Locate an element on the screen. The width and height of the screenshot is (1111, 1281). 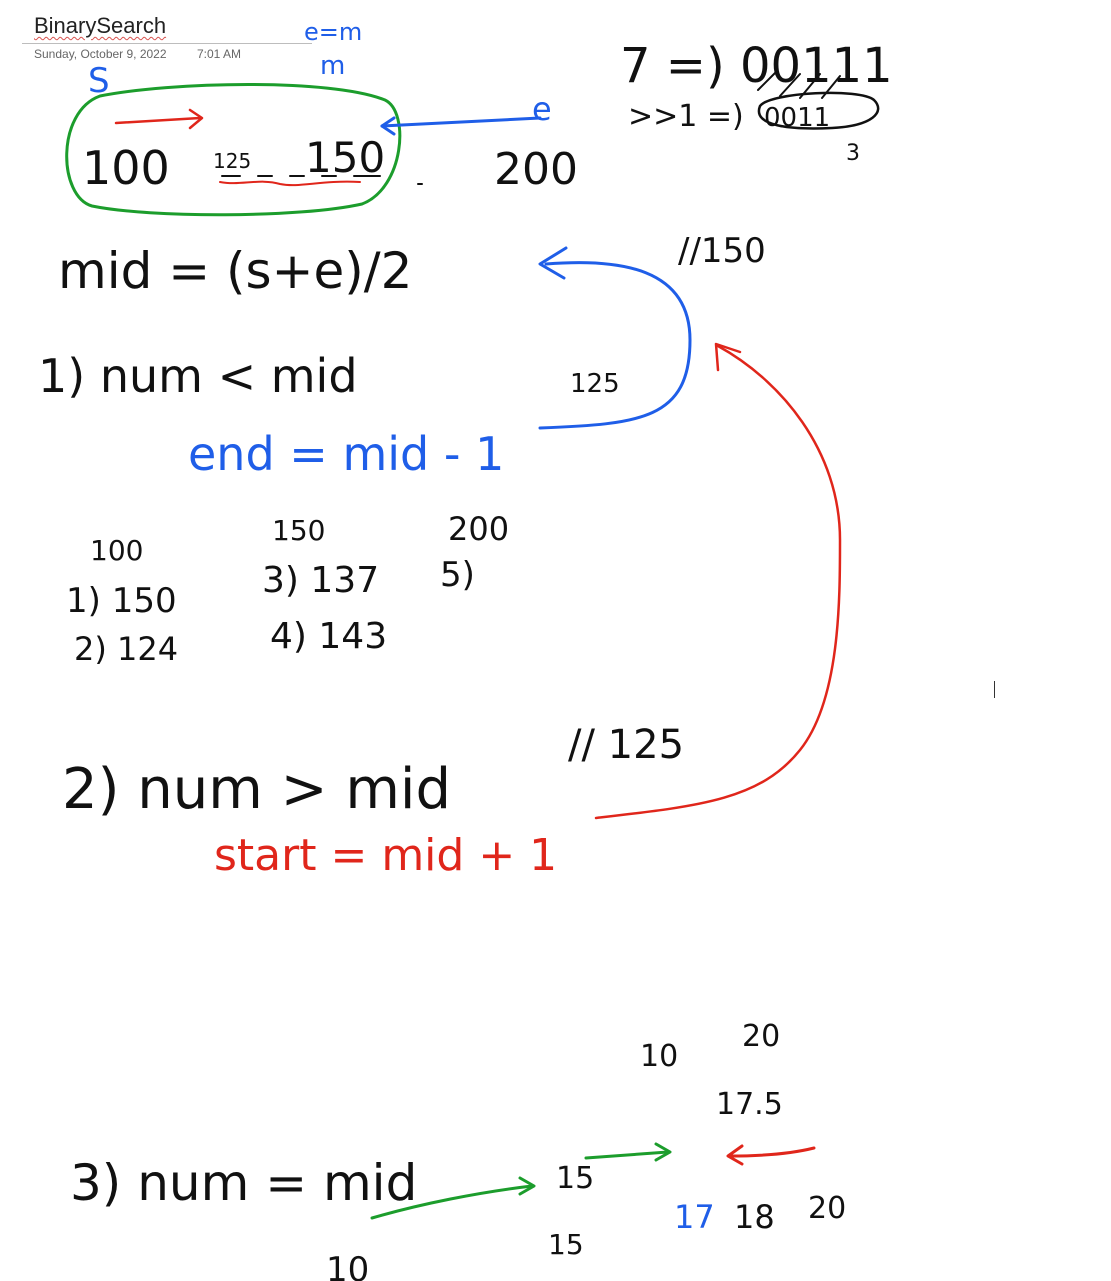
case-3-condition: 3) num = mid is located at coordinates (243, 1183).